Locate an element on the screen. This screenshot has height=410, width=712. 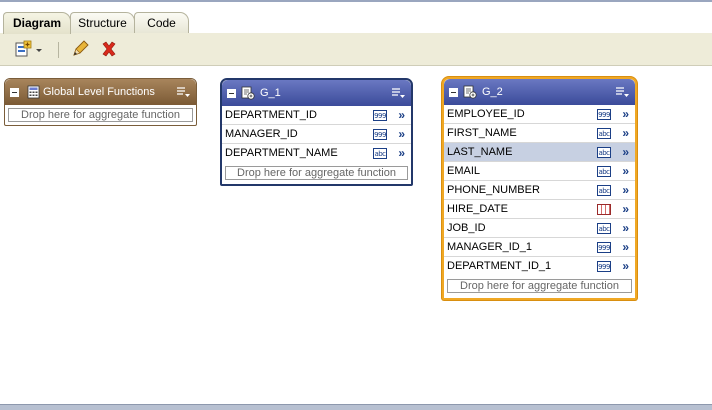
add-element-icon is located at coordinates (23, 49).